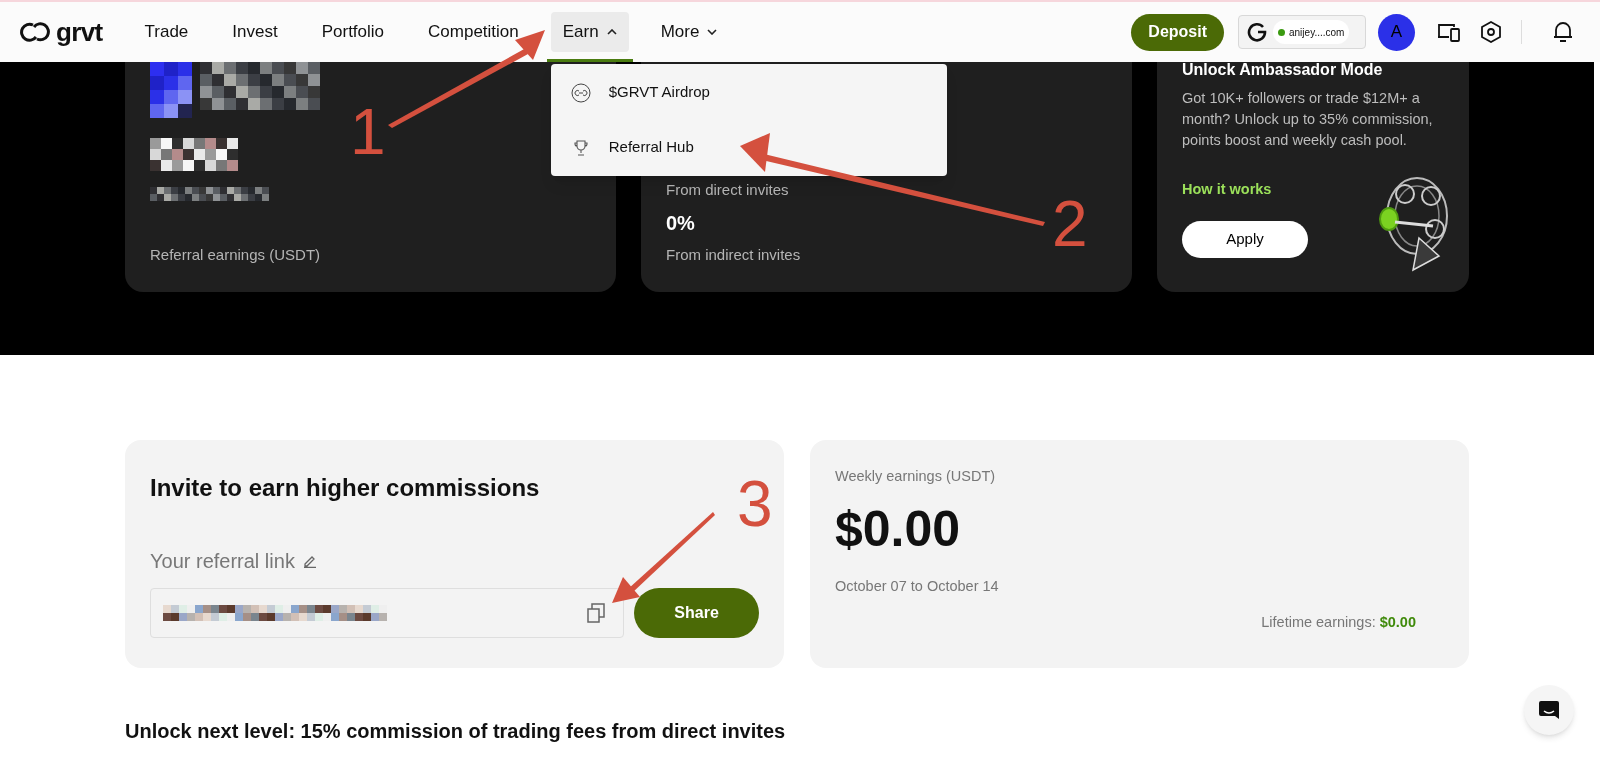 This screenshot has height=760, width=1600. I want to click on copy-icon, so click(596, 613).